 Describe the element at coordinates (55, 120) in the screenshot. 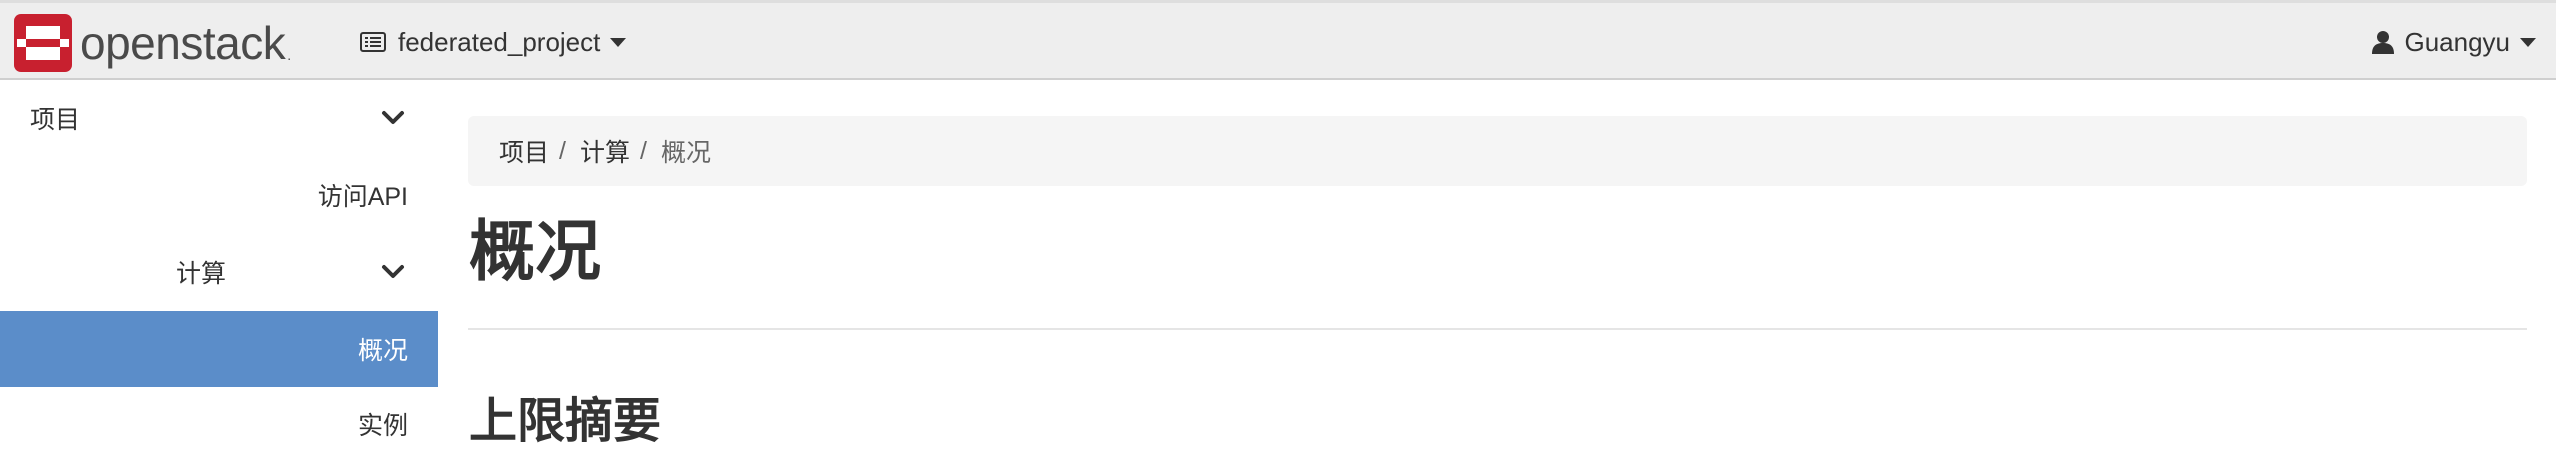

I see `sidebar-item-label: 项目` at that location.